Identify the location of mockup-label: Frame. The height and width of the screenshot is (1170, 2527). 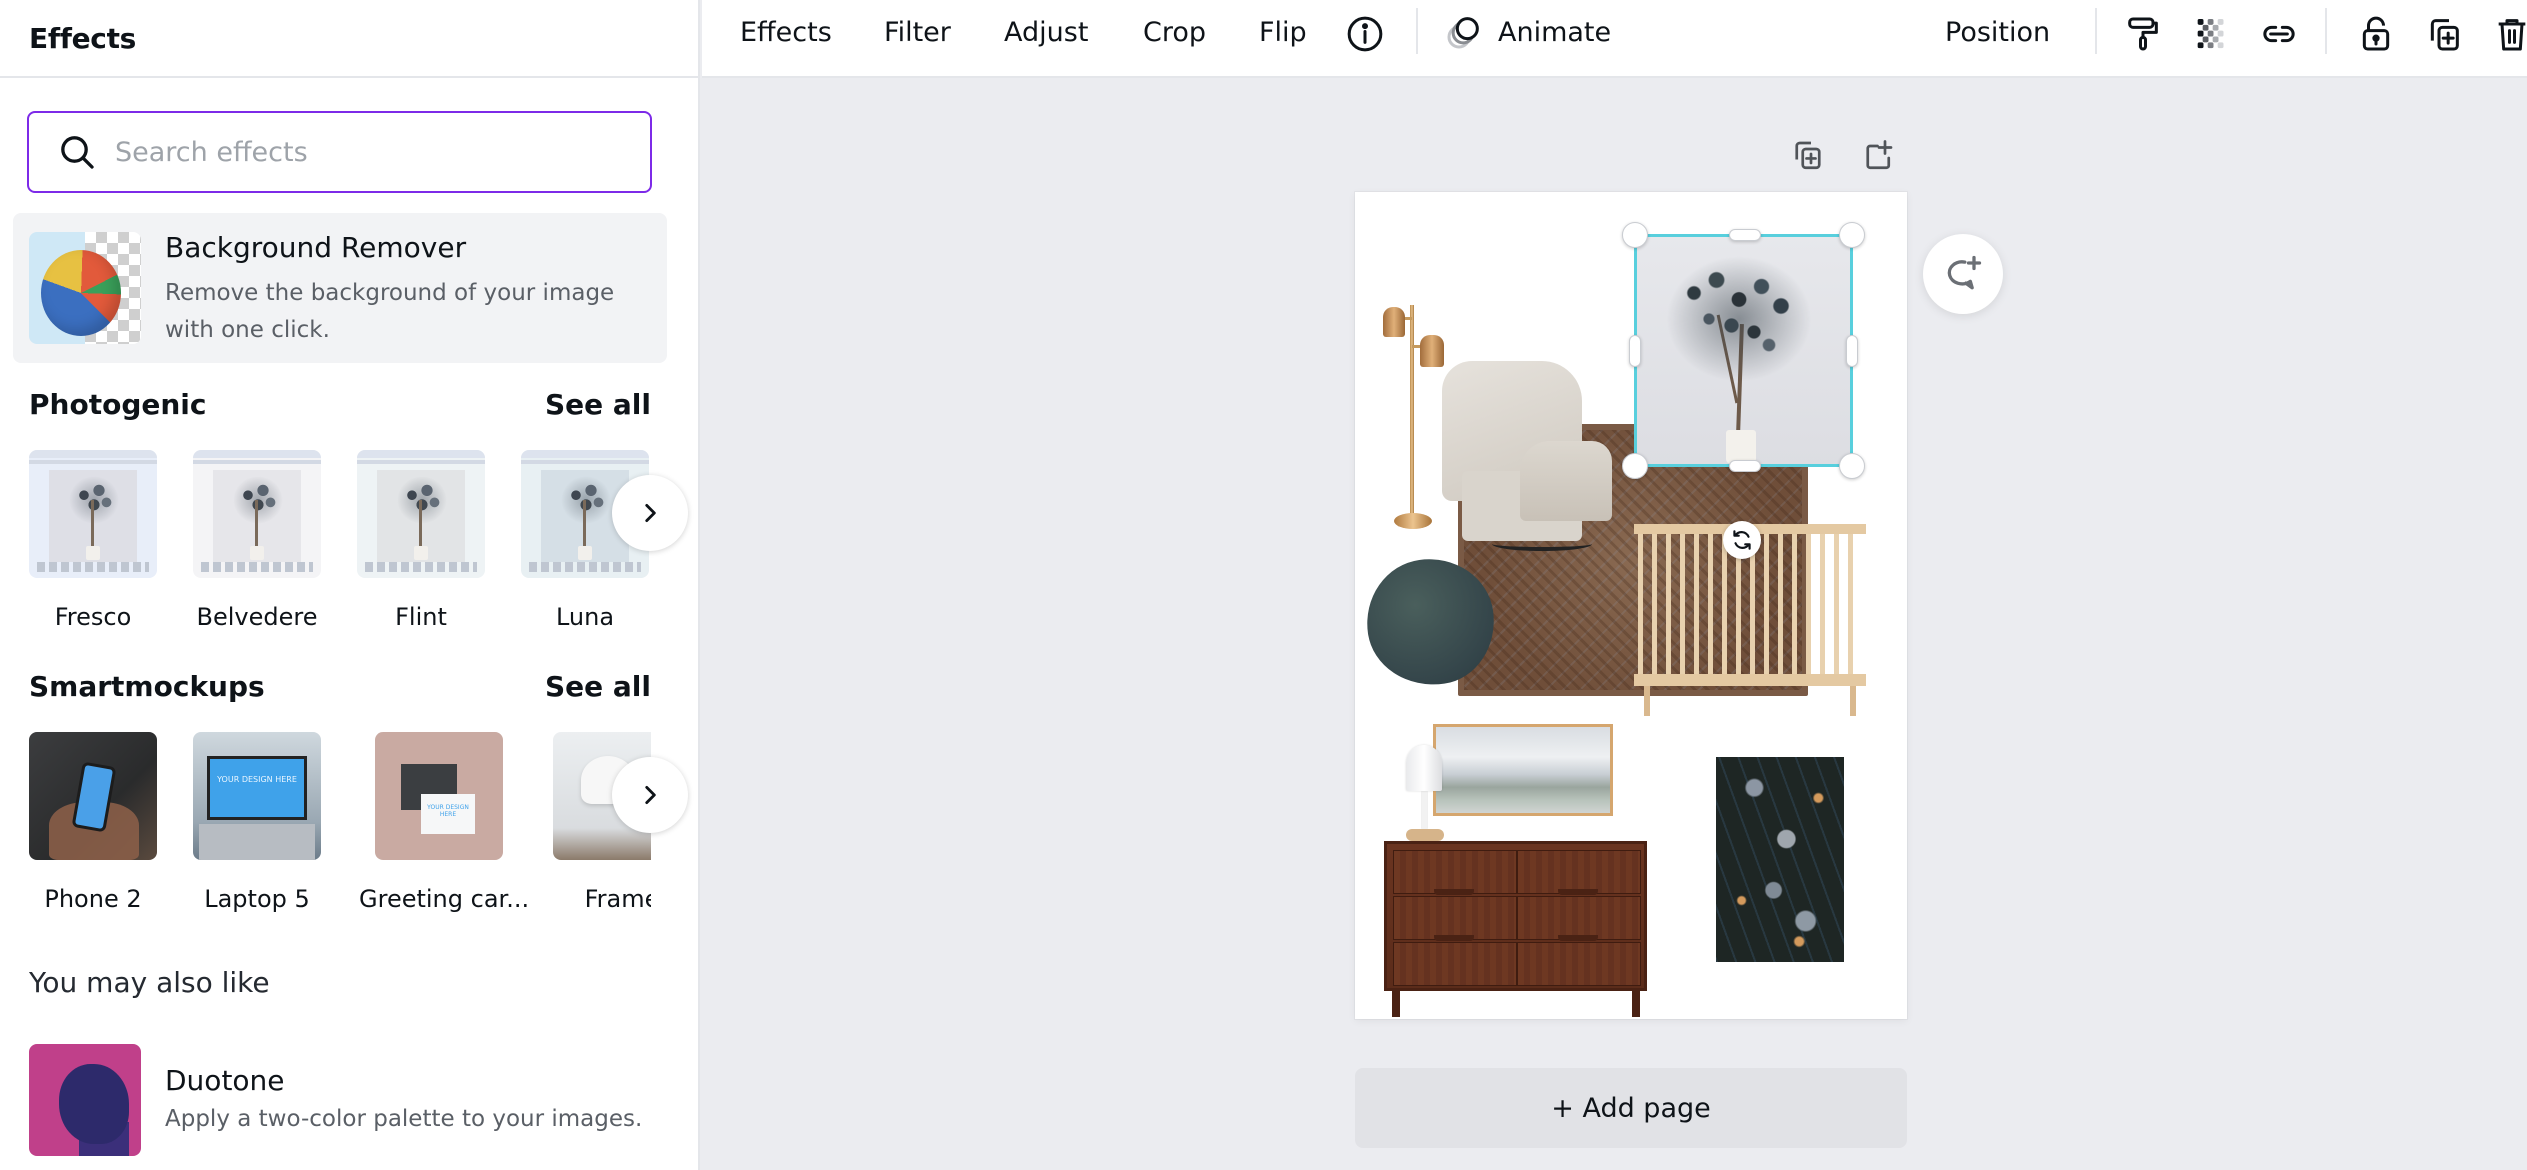
(617, 899).